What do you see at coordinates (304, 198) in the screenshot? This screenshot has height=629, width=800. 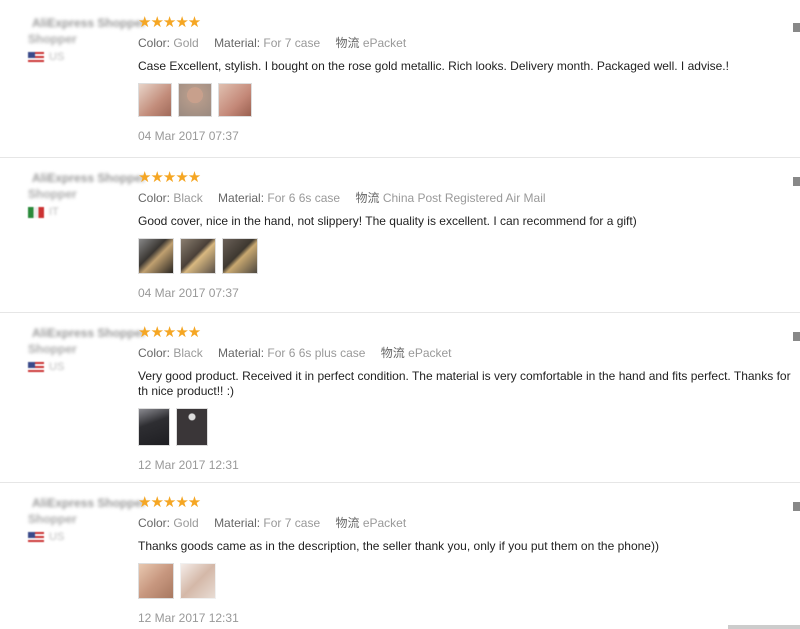 I see `material-value: For 6 6s case` at bounding box center [304, 198].